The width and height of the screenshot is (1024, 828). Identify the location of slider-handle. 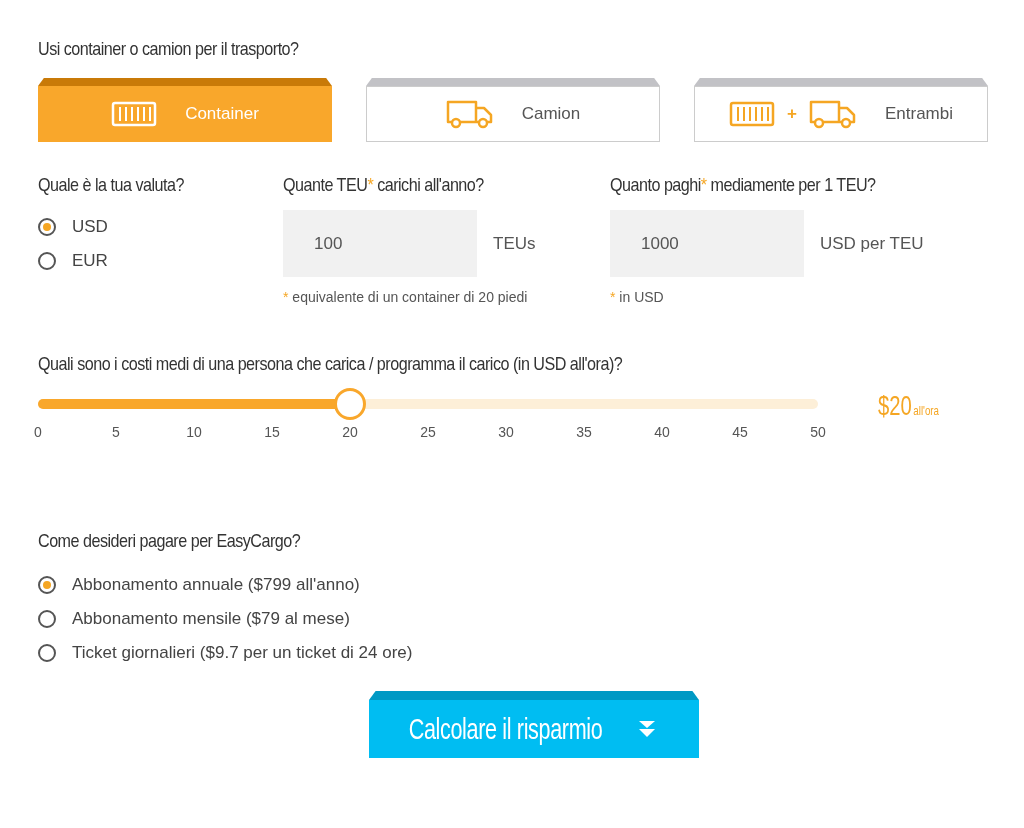
(350, 404).